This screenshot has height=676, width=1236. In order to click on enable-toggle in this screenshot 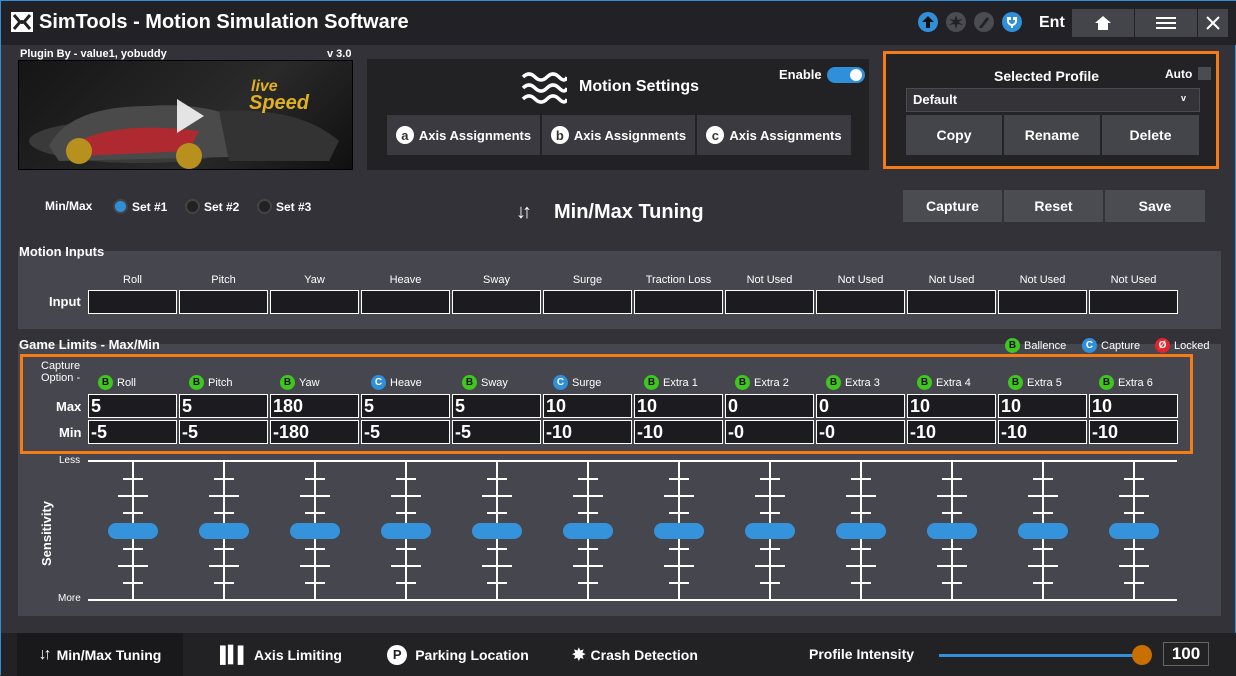, I will do `click(846, 75)`.